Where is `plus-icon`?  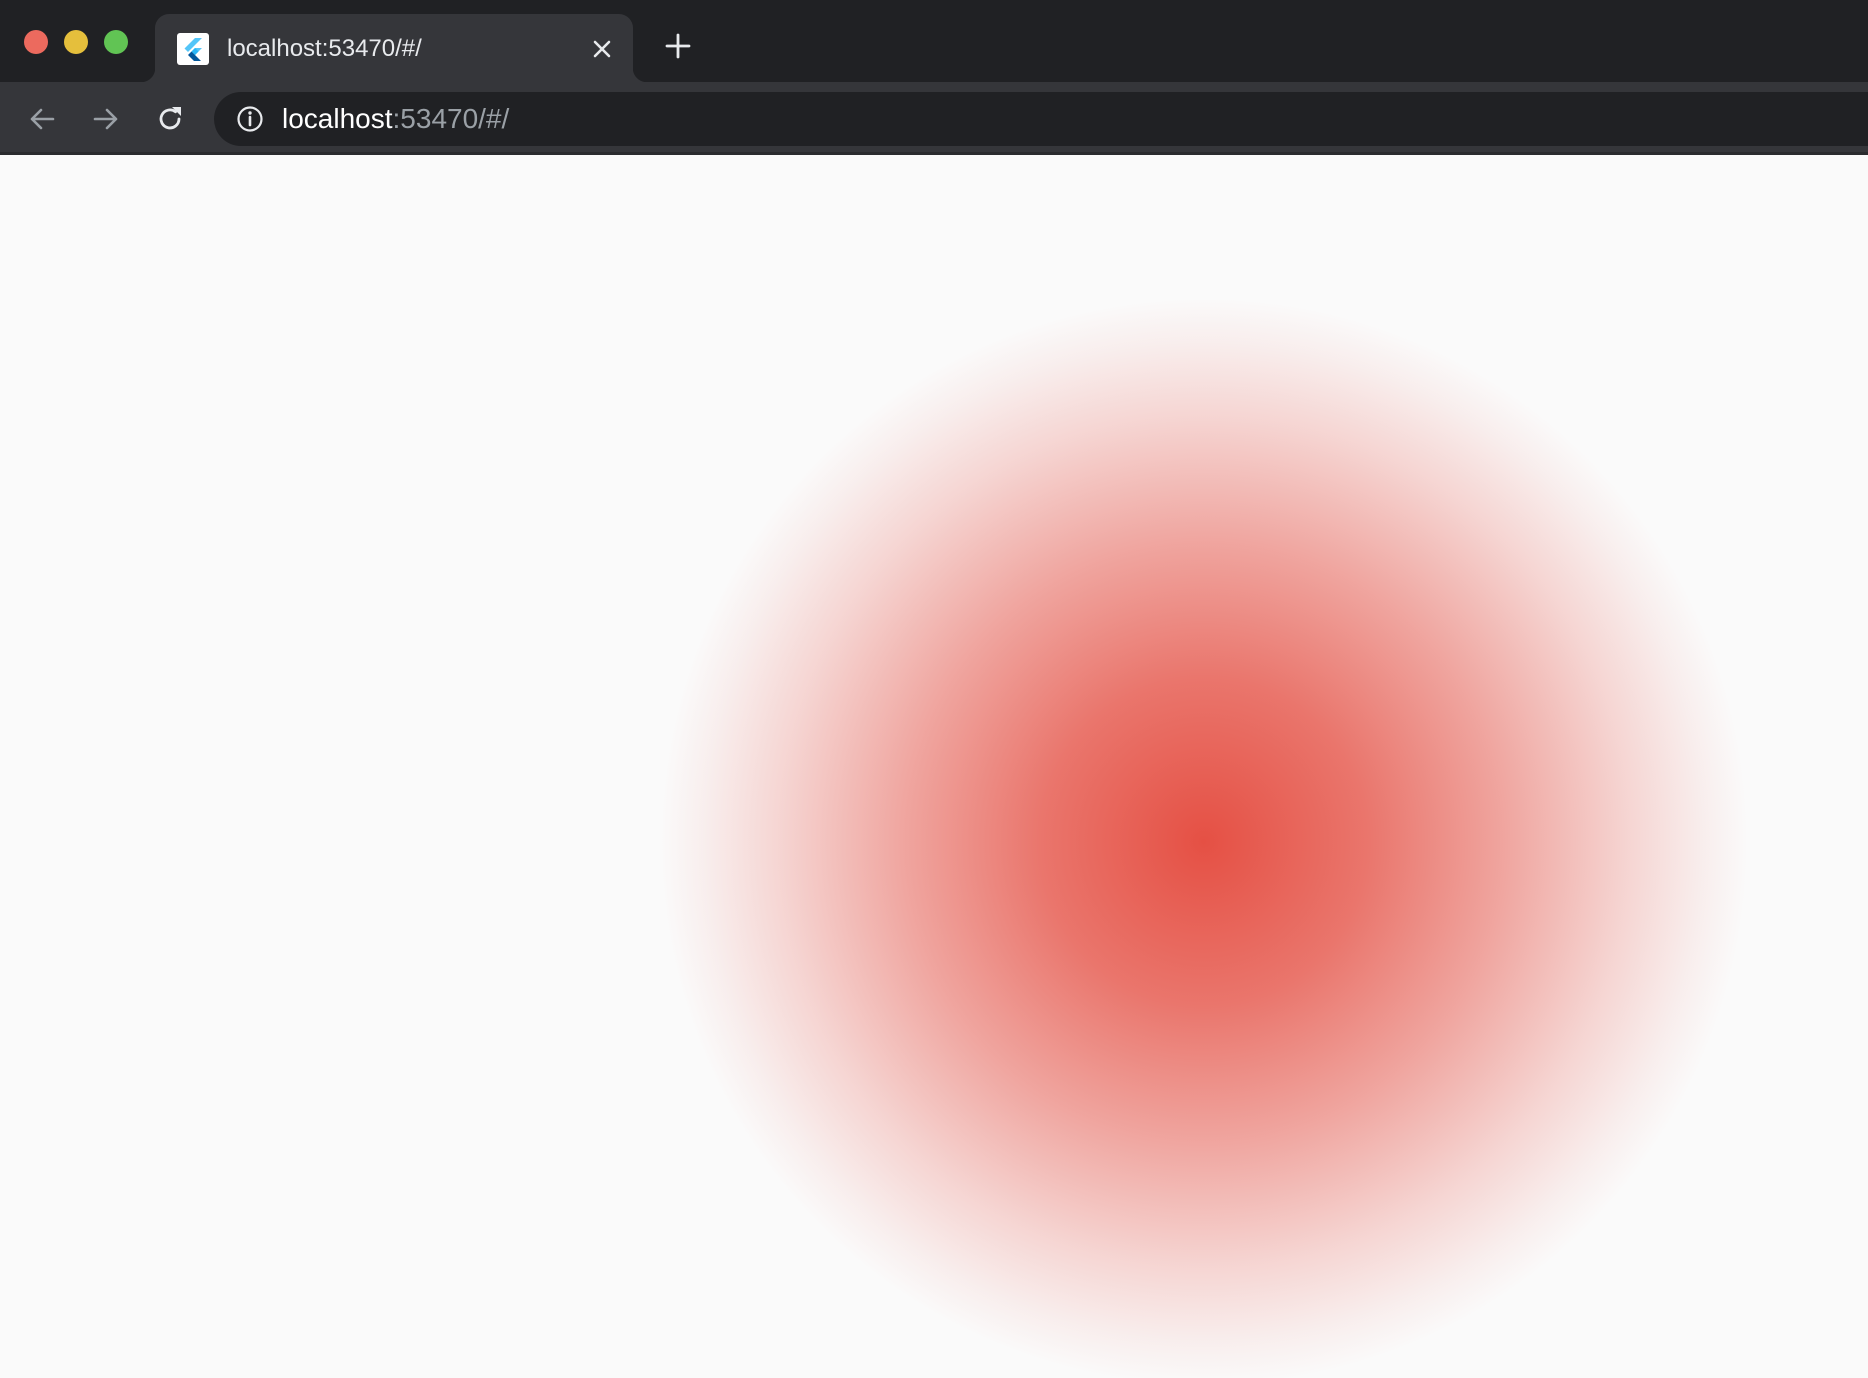 plus-icon is located at coordinates (678, 46).